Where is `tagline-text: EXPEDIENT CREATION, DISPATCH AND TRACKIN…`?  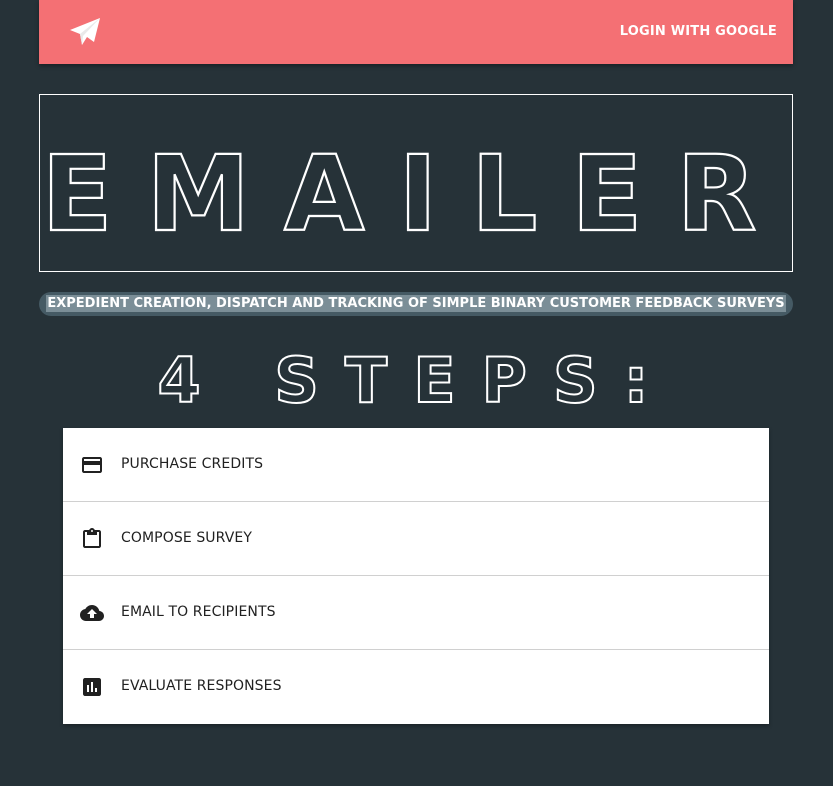
tagline-text: EXPEDIENT CREATION, DISPATCH AND TRACKIN… is located at coordinates (416, 303).